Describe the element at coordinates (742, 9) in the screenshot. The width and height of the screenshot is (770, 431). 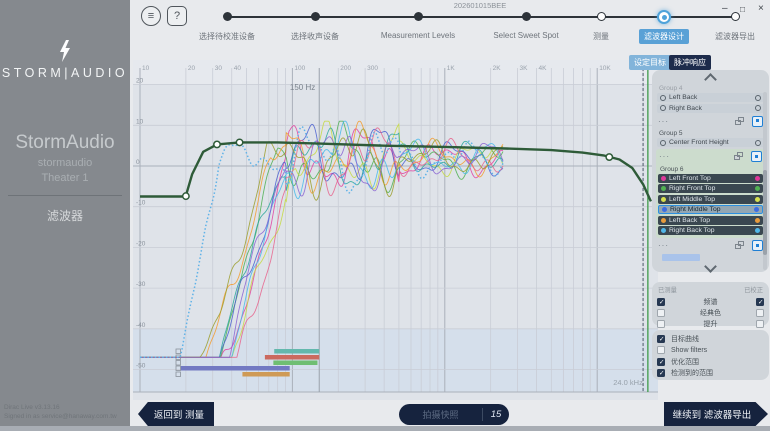
I see `maximize-button: □` at that location.